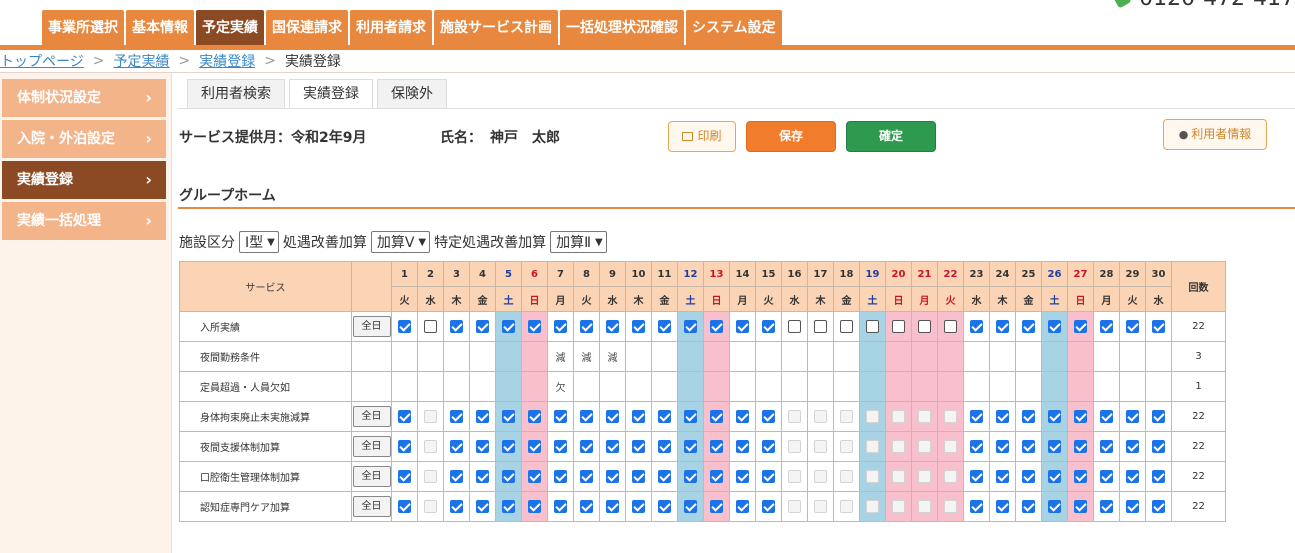 This screenshot has width=1295, height=553. I want to click on nav-tab: 一括処理状況確認, so click(622, 27).